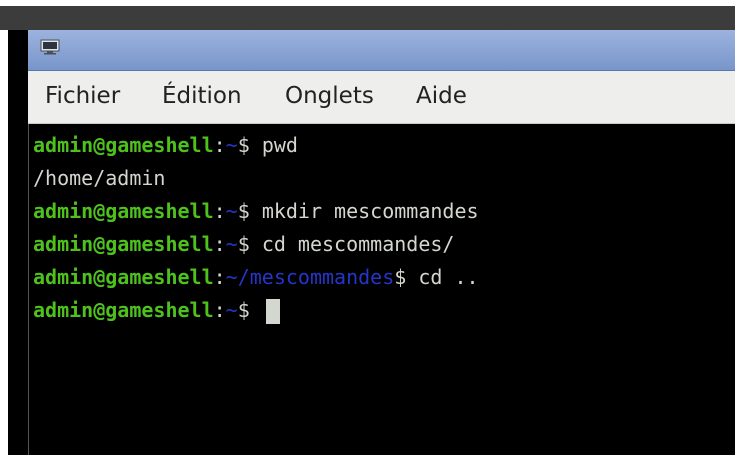 This screenshot has height=455, width=735. I want to click on command-text: mkdir mescommandes, so click(370, 211).